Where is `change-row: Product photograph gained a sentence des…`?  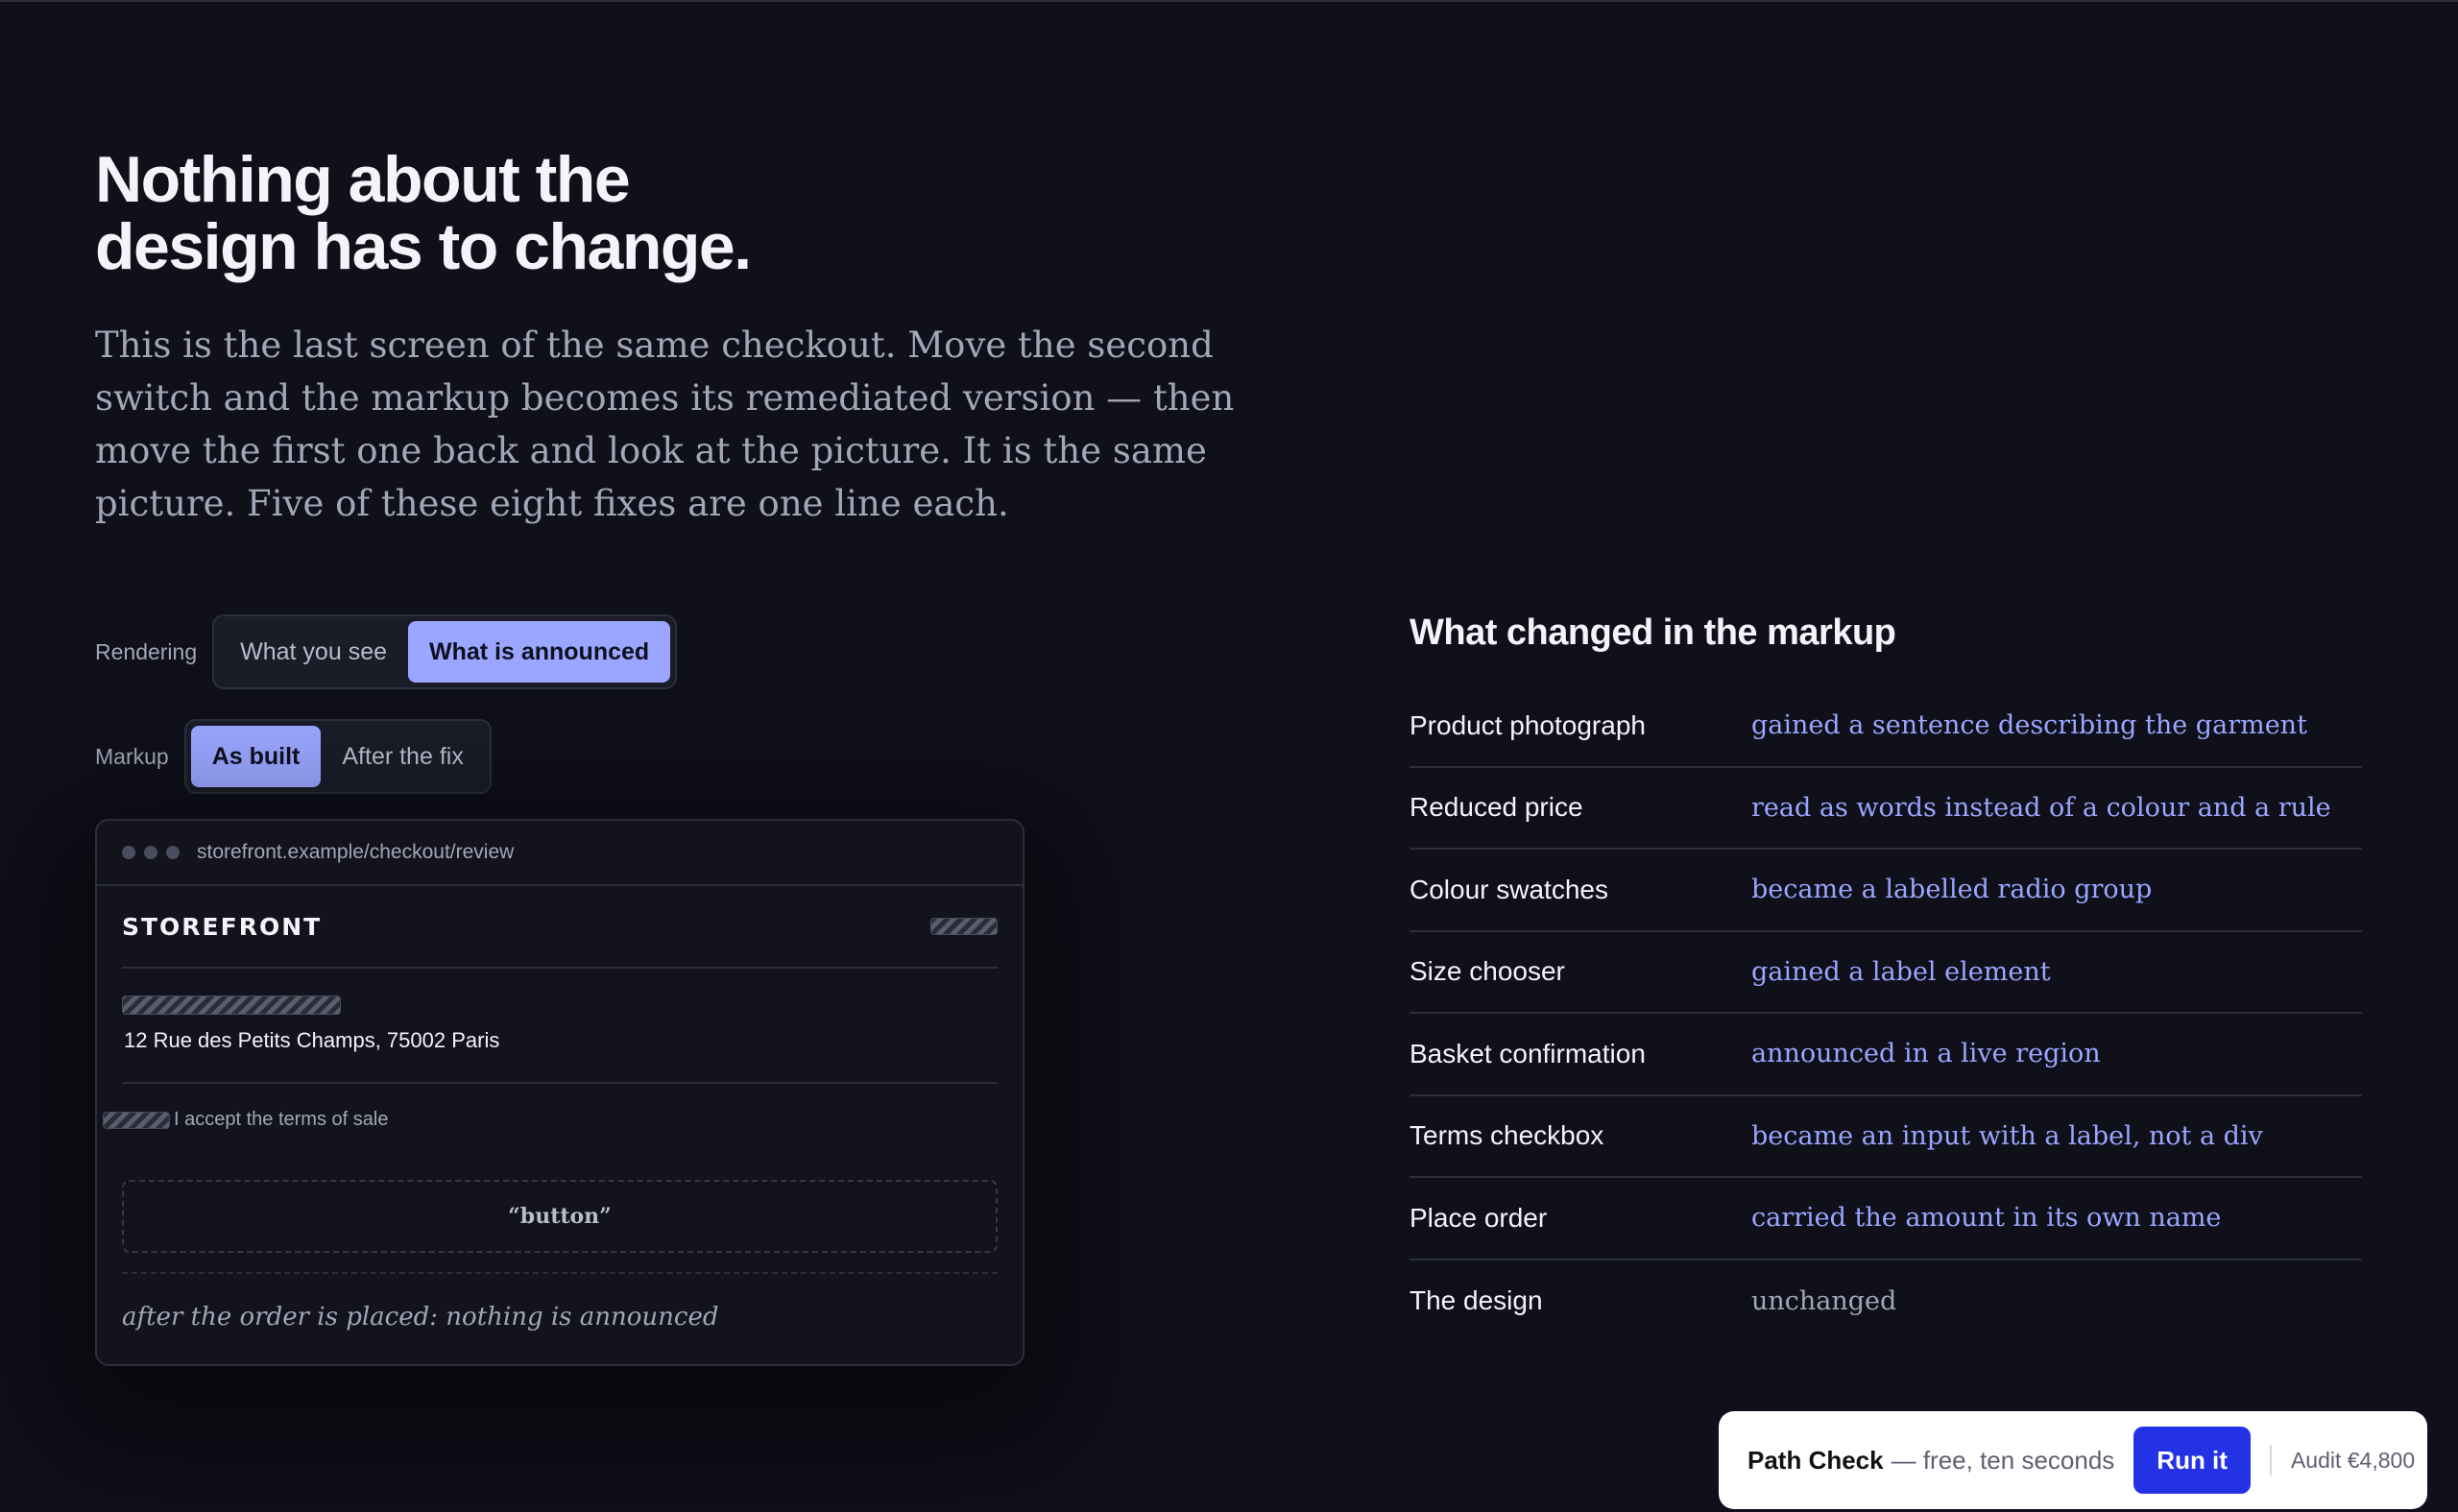
change-row: Product photograph gained a sentence des… is located at coordinates (1886, 726).